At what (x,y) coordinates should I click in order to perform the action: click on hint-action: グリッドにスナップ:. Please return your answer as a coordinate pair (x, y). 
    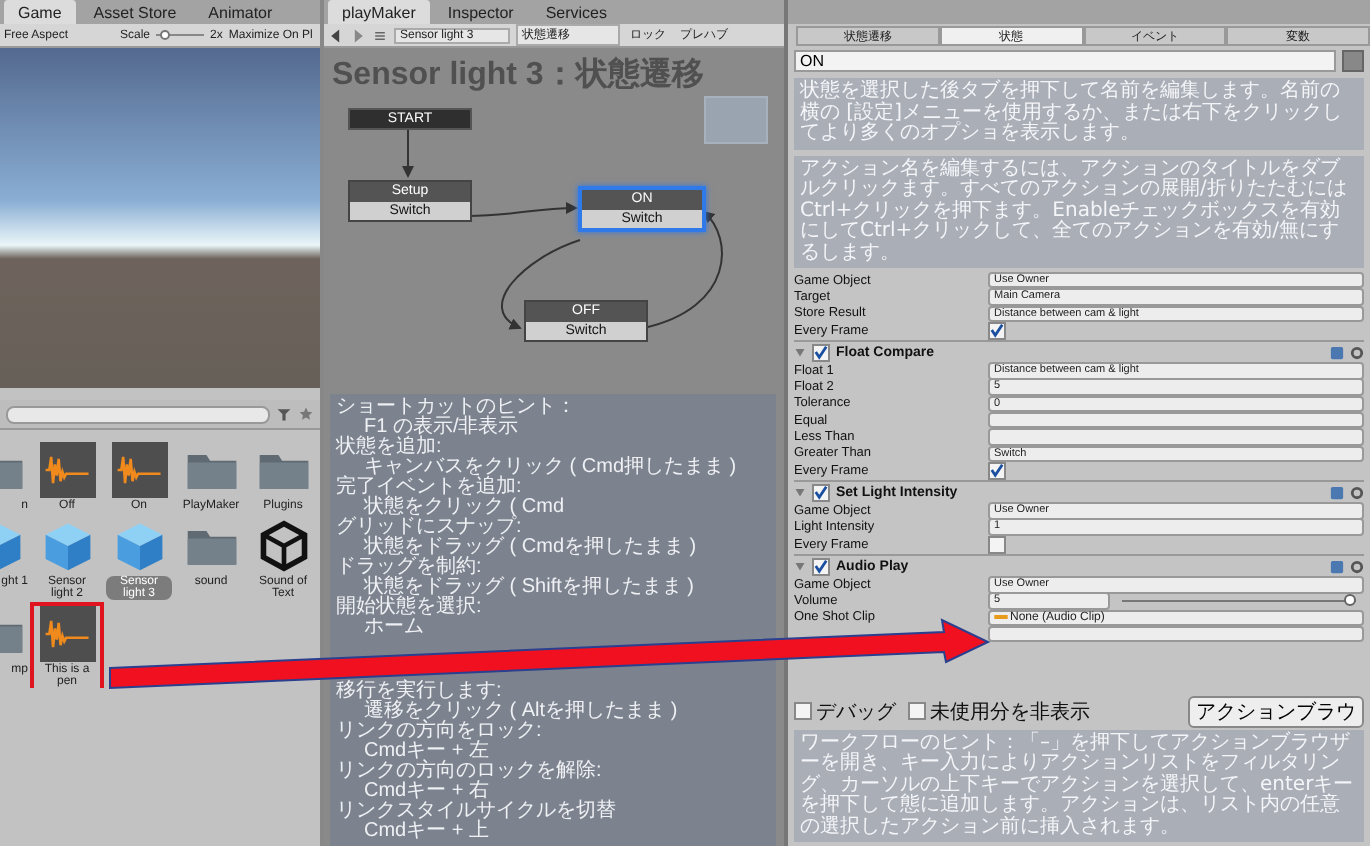
    Looking at the image, I should click on (429, 528).